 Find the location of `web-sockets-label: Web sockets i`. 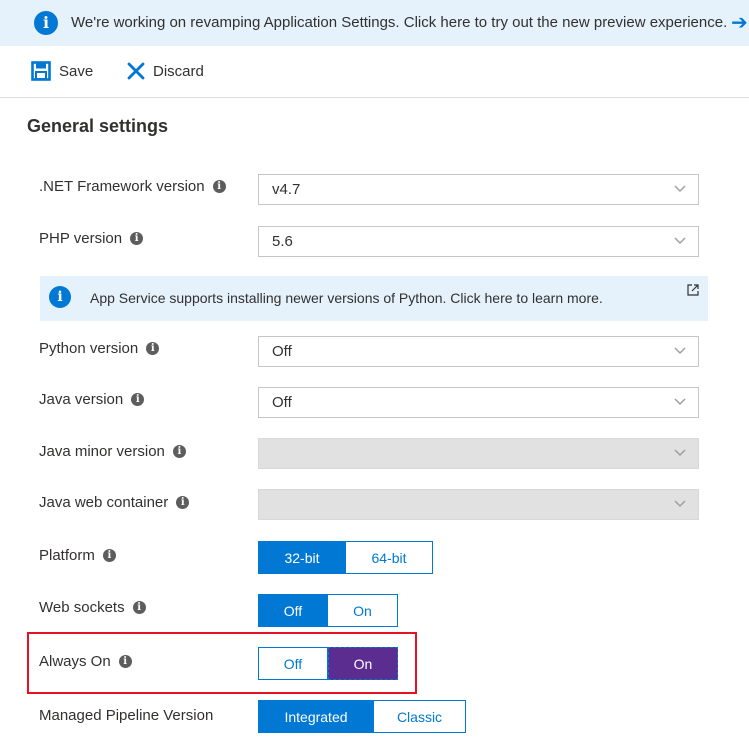

web-sockets-label: Web sockets i is located at coordinates (92, 607).